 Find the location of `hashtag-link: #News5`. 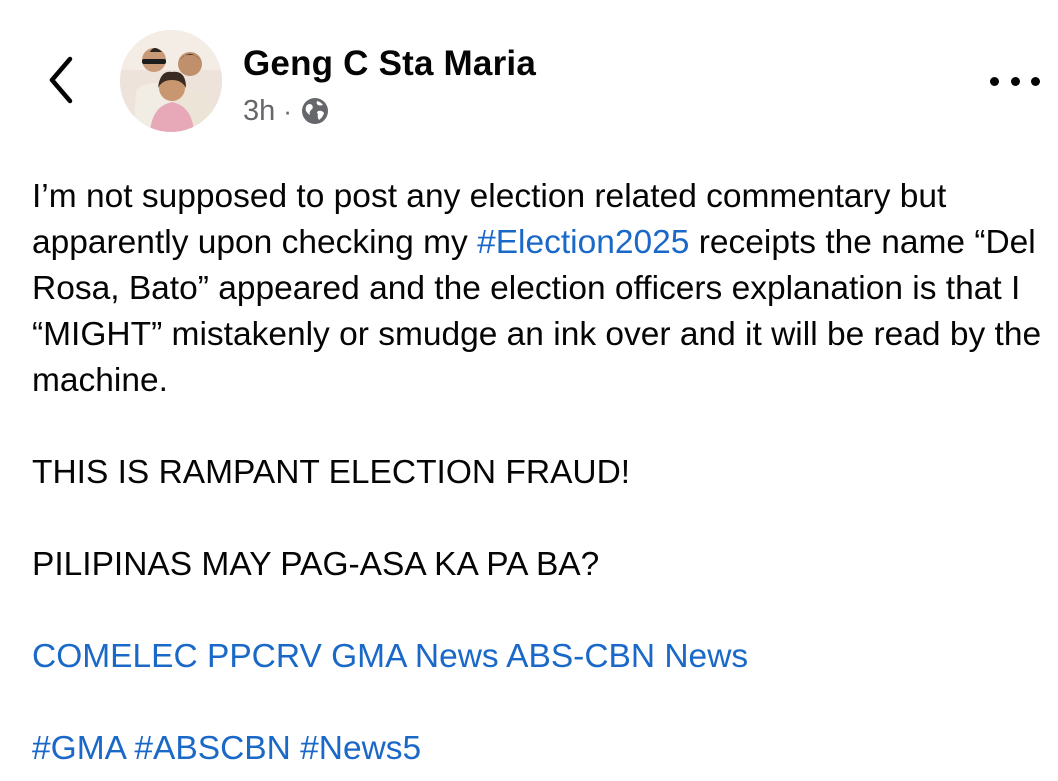

hashtag-link: #News5 is located at coordinates (360, 748).